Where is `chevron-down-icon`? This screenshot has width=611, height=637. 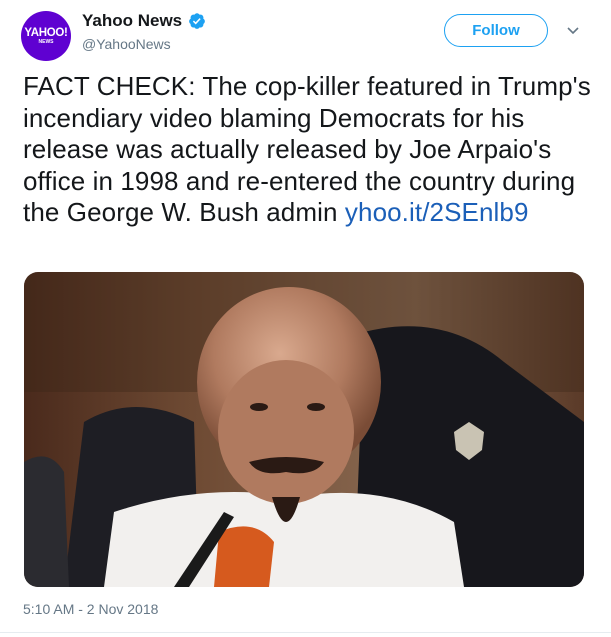
chevron-down-icon is located at coordinates (573, 31).